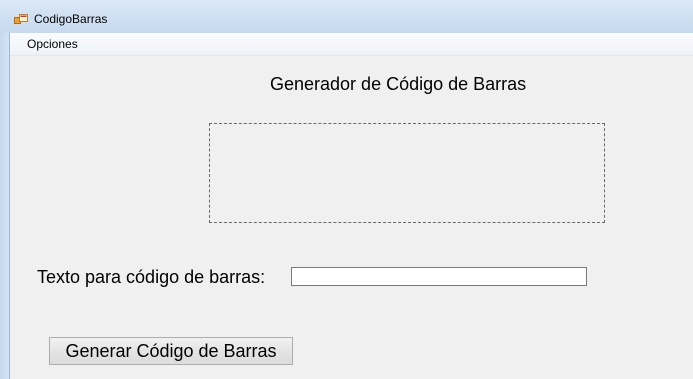  Describe the element at coordinates (52, 44) in the screenshot. I see `menu-item-opciones: Opciones` at that location.